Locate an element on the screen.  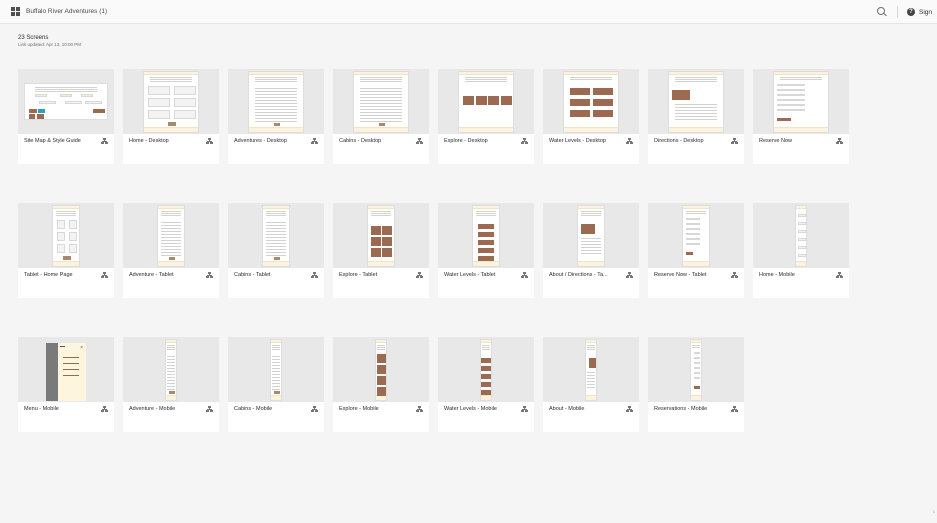
preview-submit is located at coordinates (784, 119).